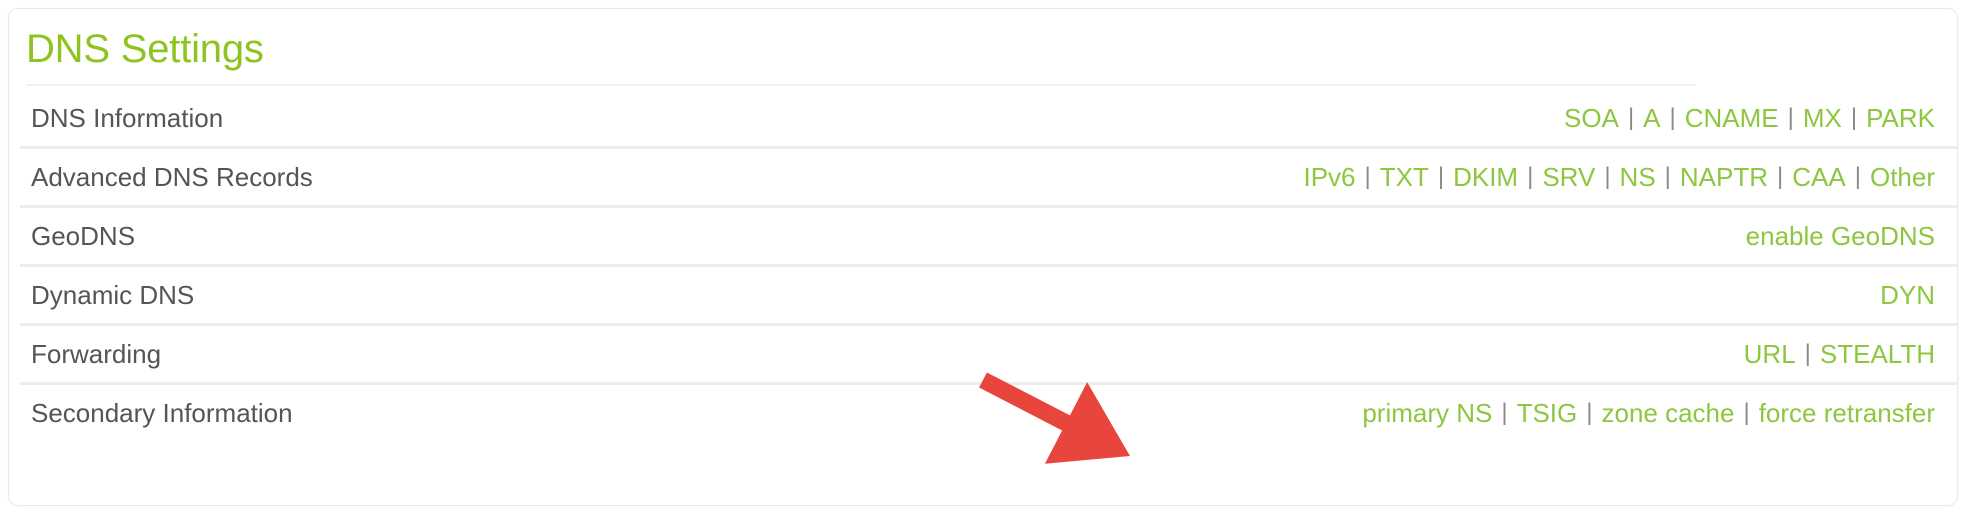 This screenshot has height=516, width=1968. Describe the element at coordinates (1591, 118) in the screenshot. I see `link-soa: SOA` at that location.